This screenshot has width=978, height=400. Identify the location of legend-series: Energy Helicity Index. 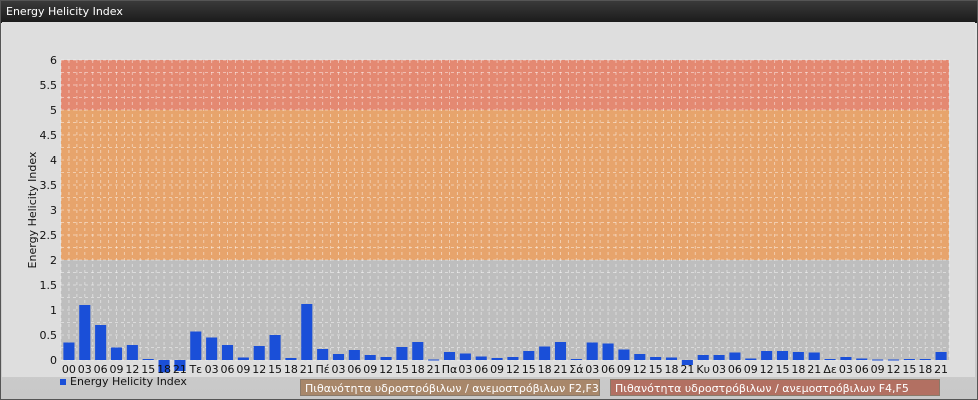
(123, 381).